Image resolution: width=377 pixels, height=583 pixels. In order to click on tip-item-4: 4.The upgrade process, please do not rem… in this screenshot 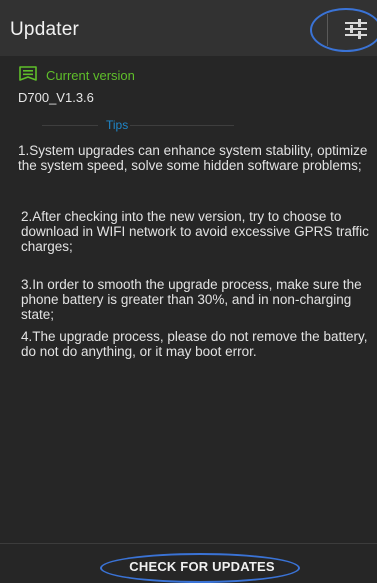, I will do `click(194, 344)`.